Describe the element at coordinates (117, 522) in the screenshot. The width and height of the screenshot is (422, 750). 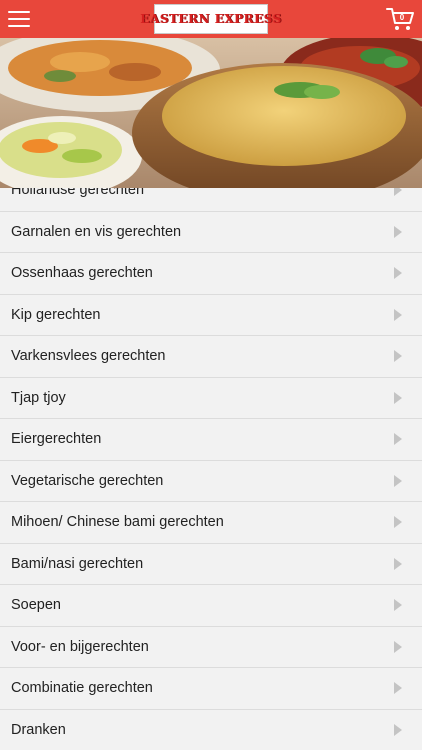
I see `menu-item-label: Mihoen/ Chinese bami gerechten` at that location.